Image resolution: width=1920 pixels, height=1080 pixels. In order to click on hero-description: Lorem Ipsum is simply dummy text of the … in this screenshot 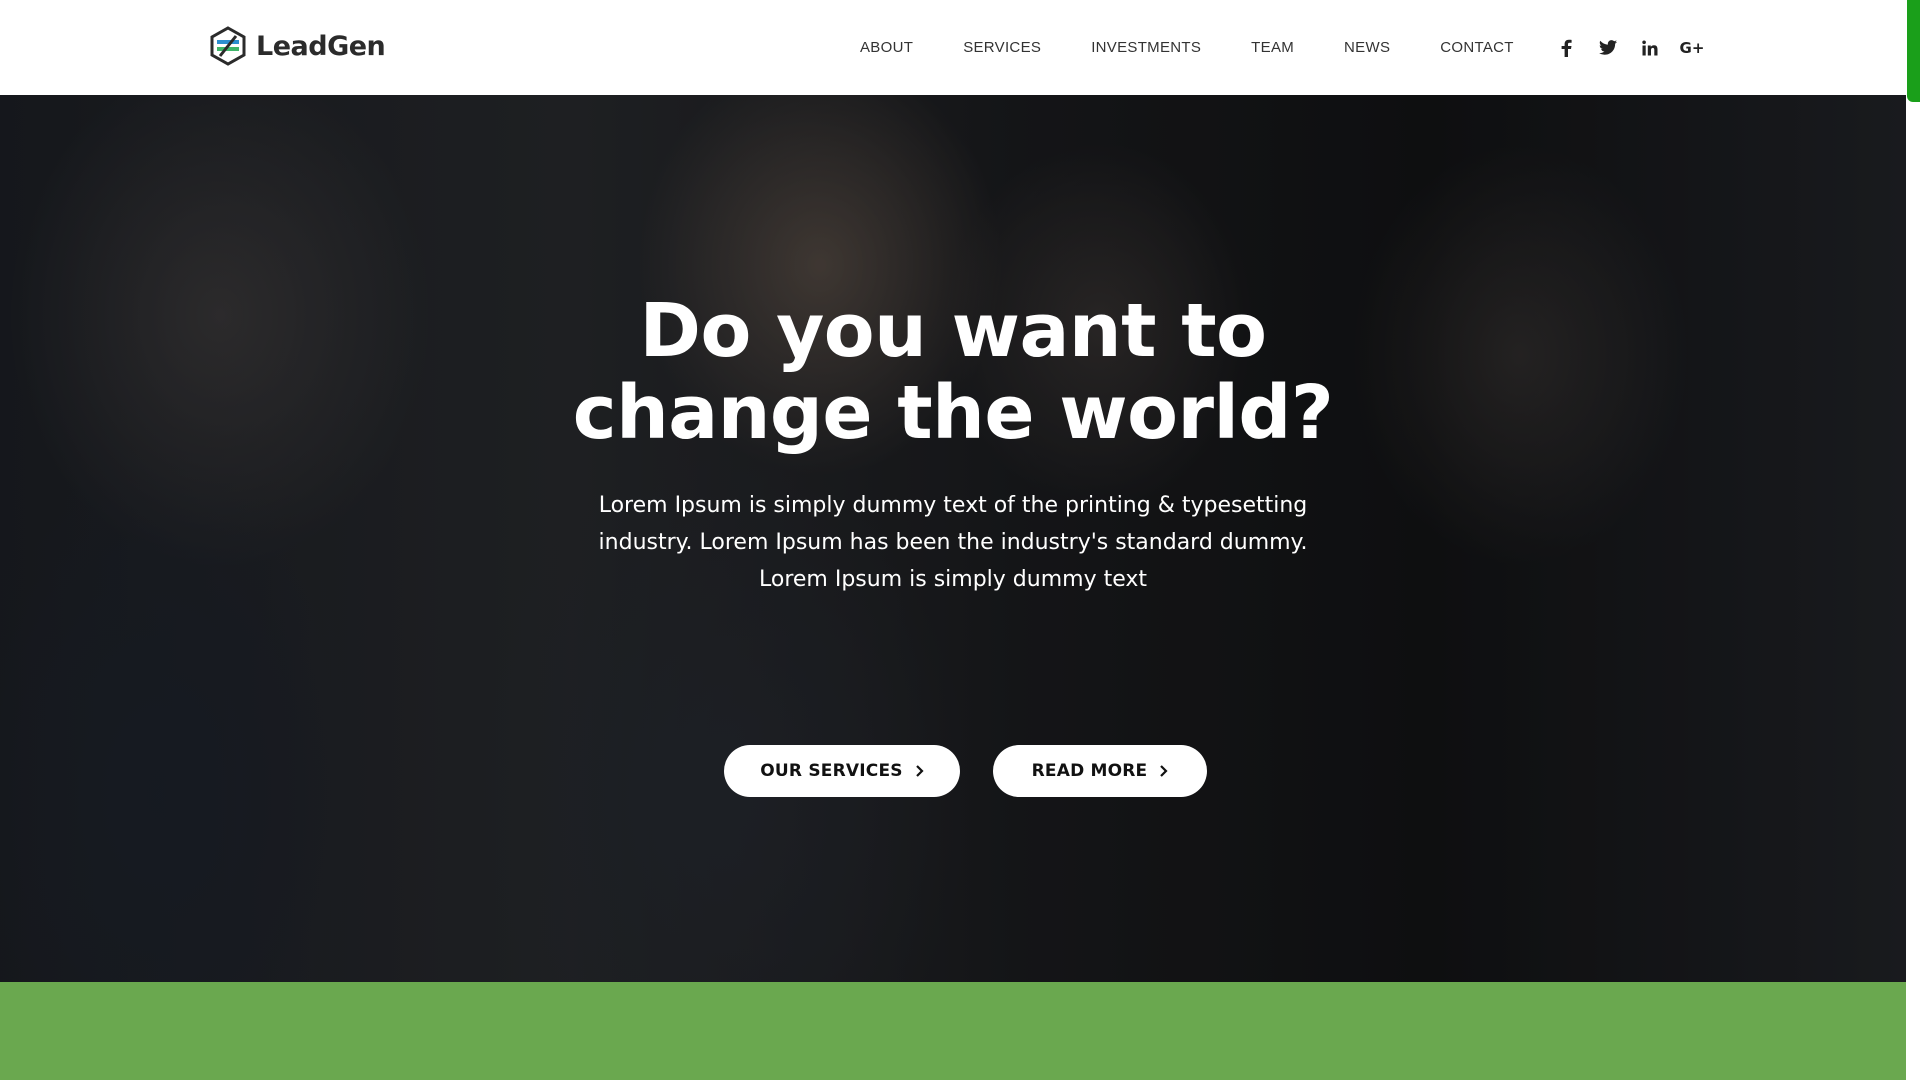, I will do `click(953, 542)`.